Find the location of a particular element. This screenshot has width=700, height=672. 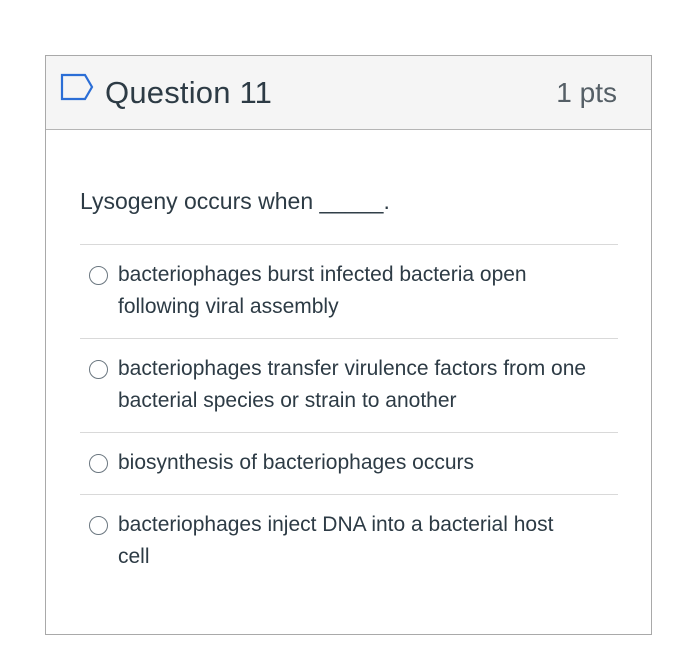

answer-option-3: biosynthesis of bacteriophages occurs is located at coordinates (349, 464).